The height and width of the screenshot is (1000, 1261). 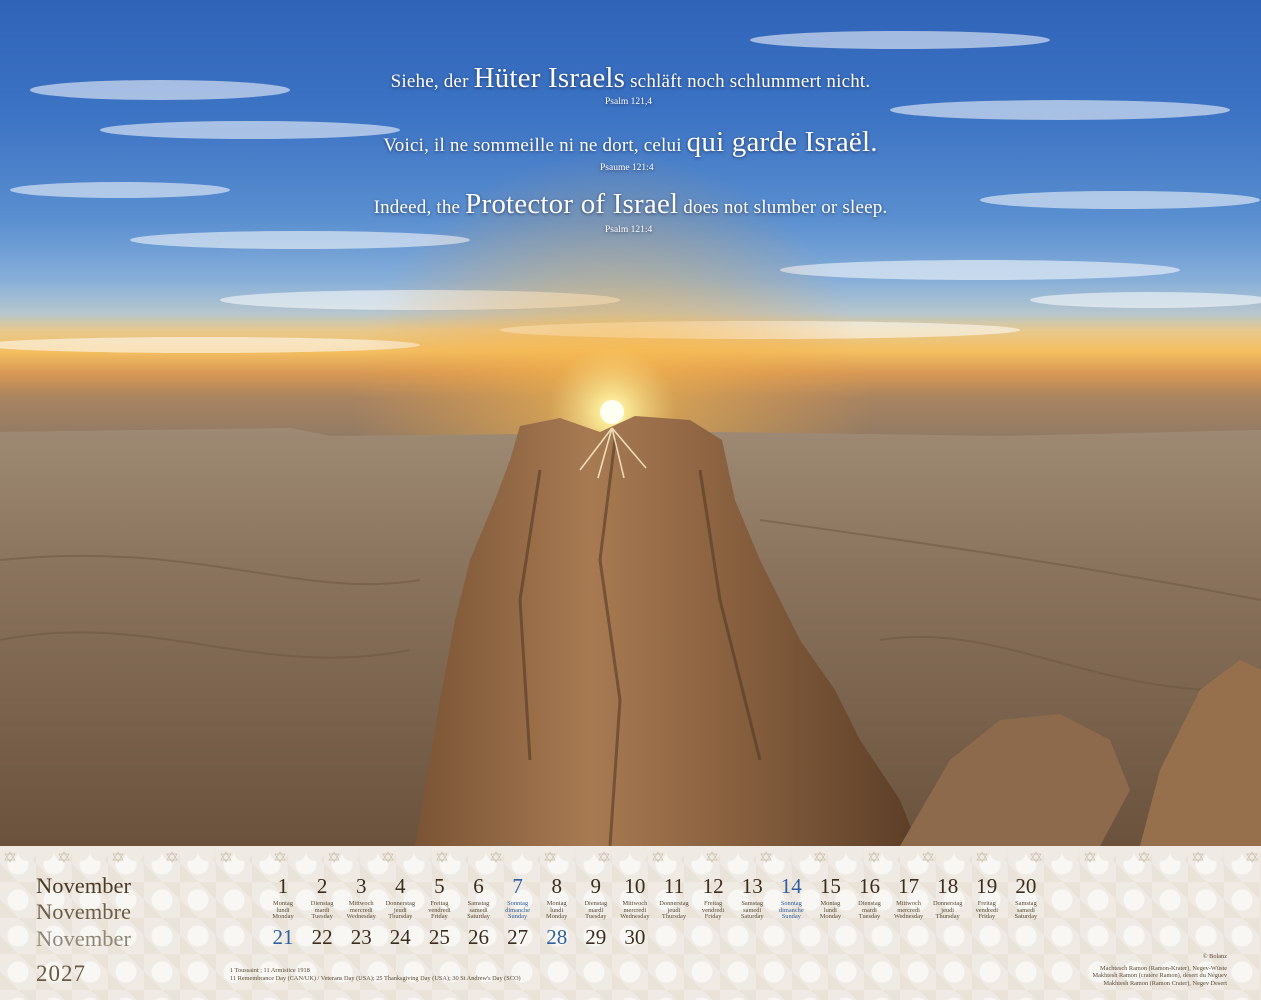 I want to click on calendar-day-3: 3 Mittwoch mercredi Wednesday, so click(x=361, y=898).